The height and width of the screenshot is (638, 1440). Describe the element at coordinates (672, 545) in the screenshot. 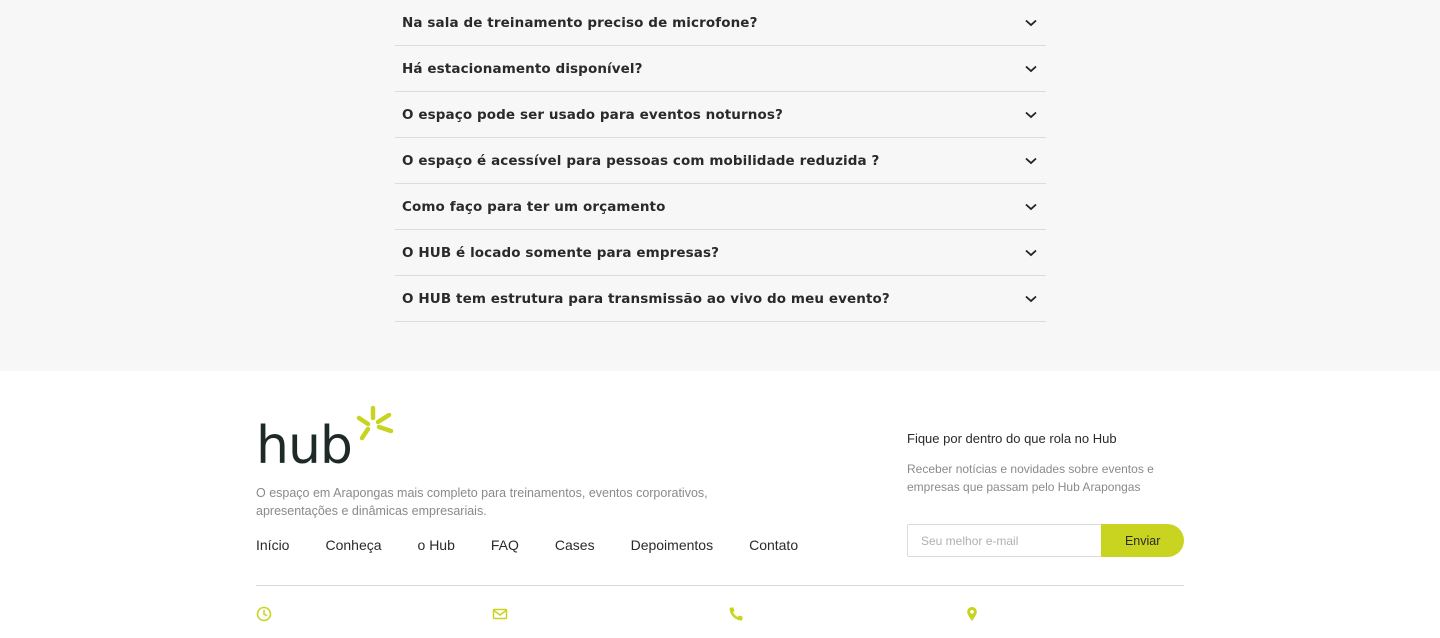

I see `footer-nav-depoimentos: Depoimentos` at that location.